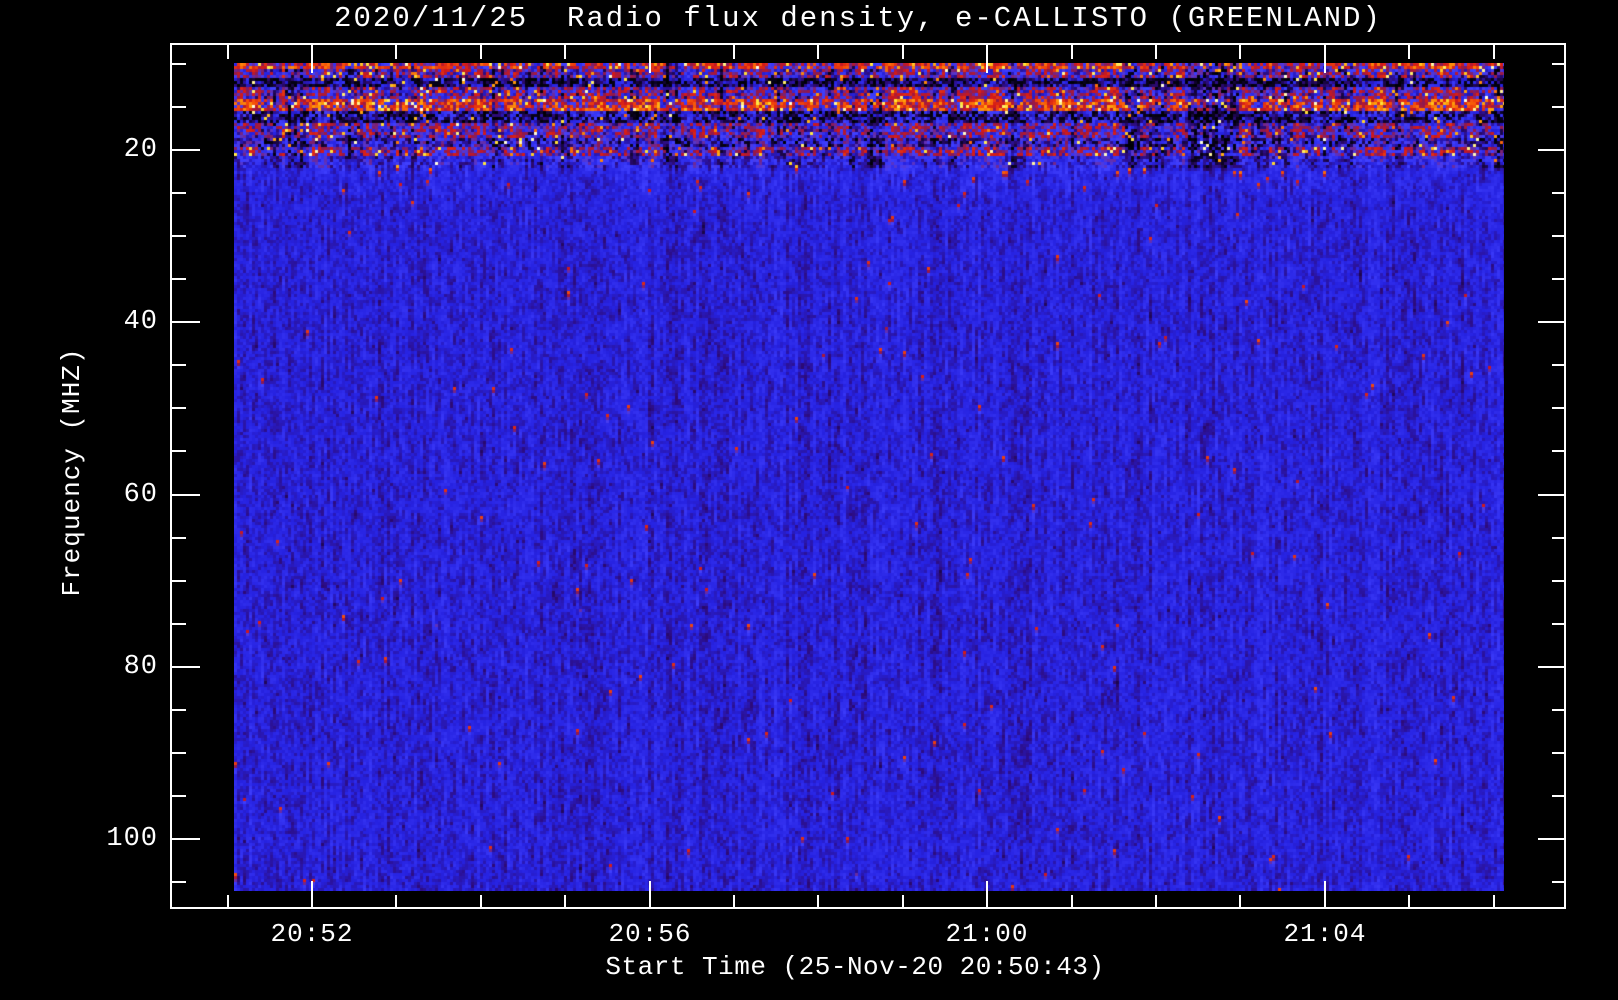 This screenshot has height=1000, width=1618. Describe the element at coordinates (855, 967) in the screenshot. I see `x-axis-title: Start Time (25-Nov-20 20:50:43)` at that location.